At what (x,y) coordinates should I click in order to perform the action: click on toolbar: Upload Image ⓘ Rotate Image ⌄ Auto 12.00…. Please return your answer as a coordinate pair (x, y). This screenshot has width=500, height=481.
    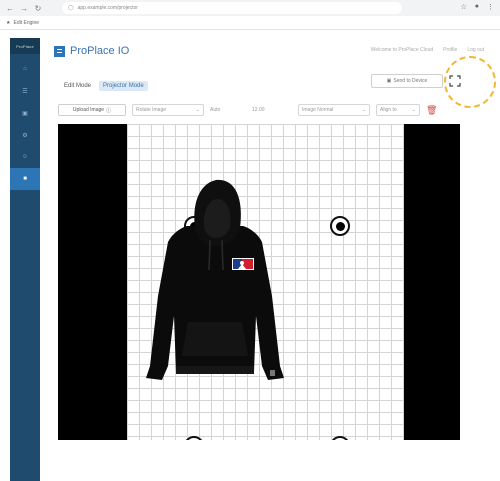
    Looking at the image, I should click on (250, 110).